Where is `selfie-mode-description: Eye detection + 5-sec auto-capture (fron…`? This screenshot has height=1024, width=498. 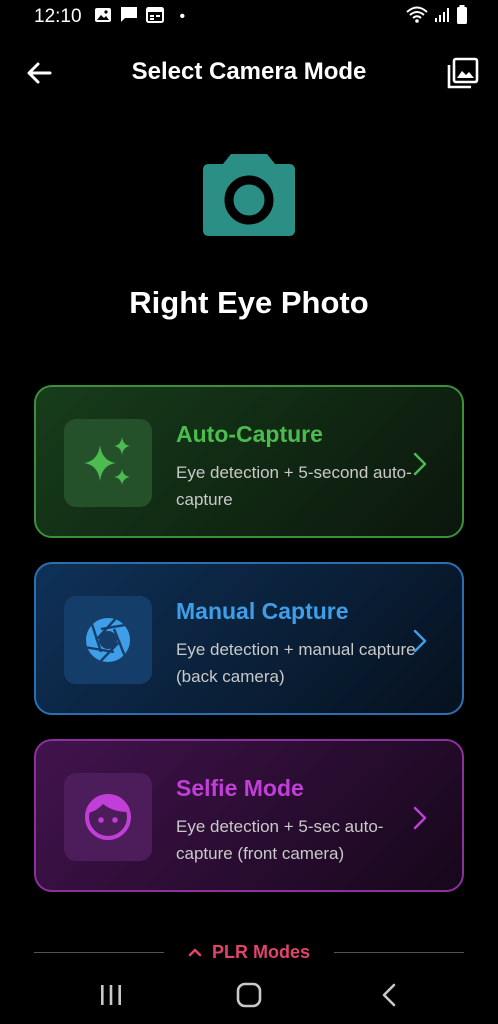
selfie-mode-description: Eye detection + 5-sec auto-capture (fron… is located at coordinates (280, 840).